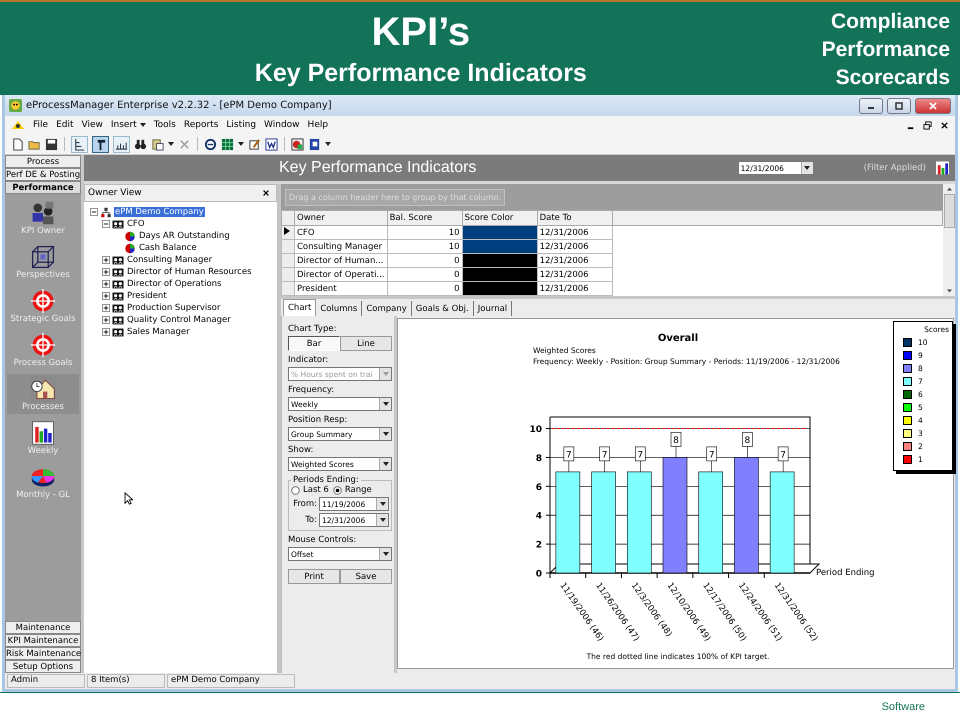  I want to click on panel-title: Owner View, so click(115, 193).